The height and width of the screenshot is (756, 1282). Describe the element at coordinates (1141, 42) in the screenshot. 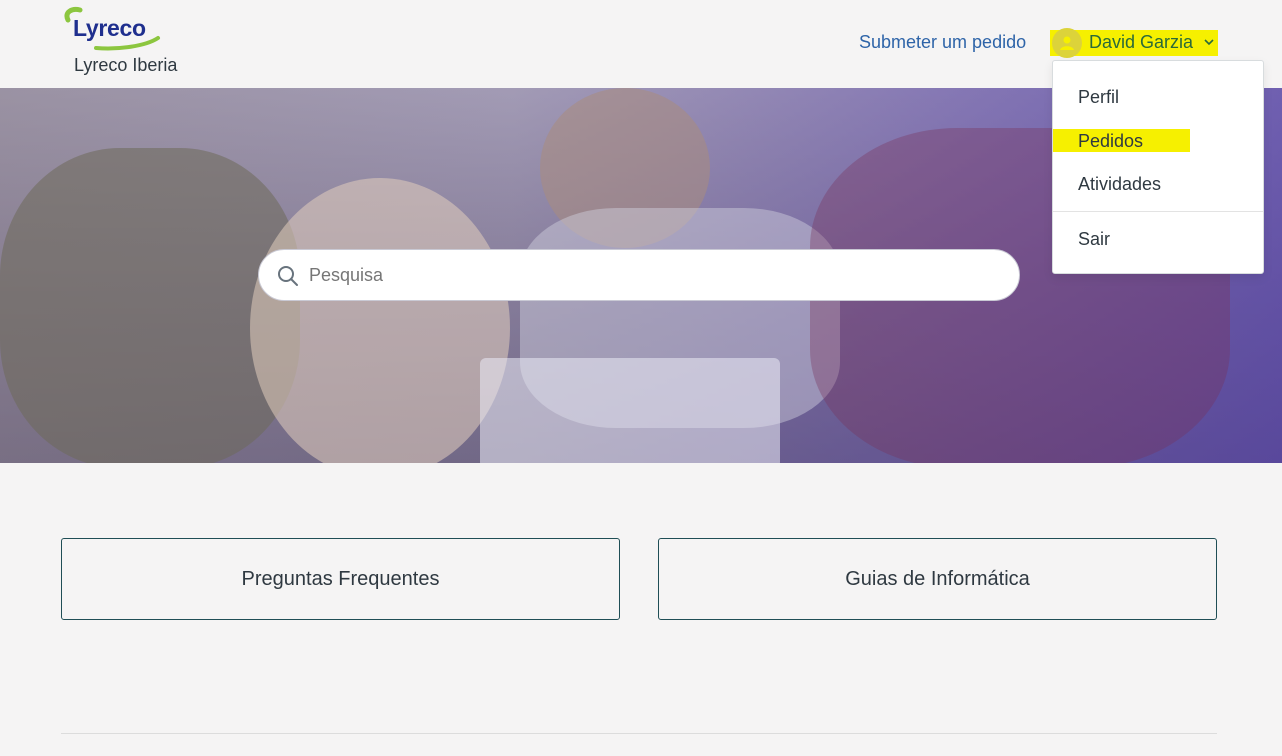

I see `user-name: David Garzia` at that location.